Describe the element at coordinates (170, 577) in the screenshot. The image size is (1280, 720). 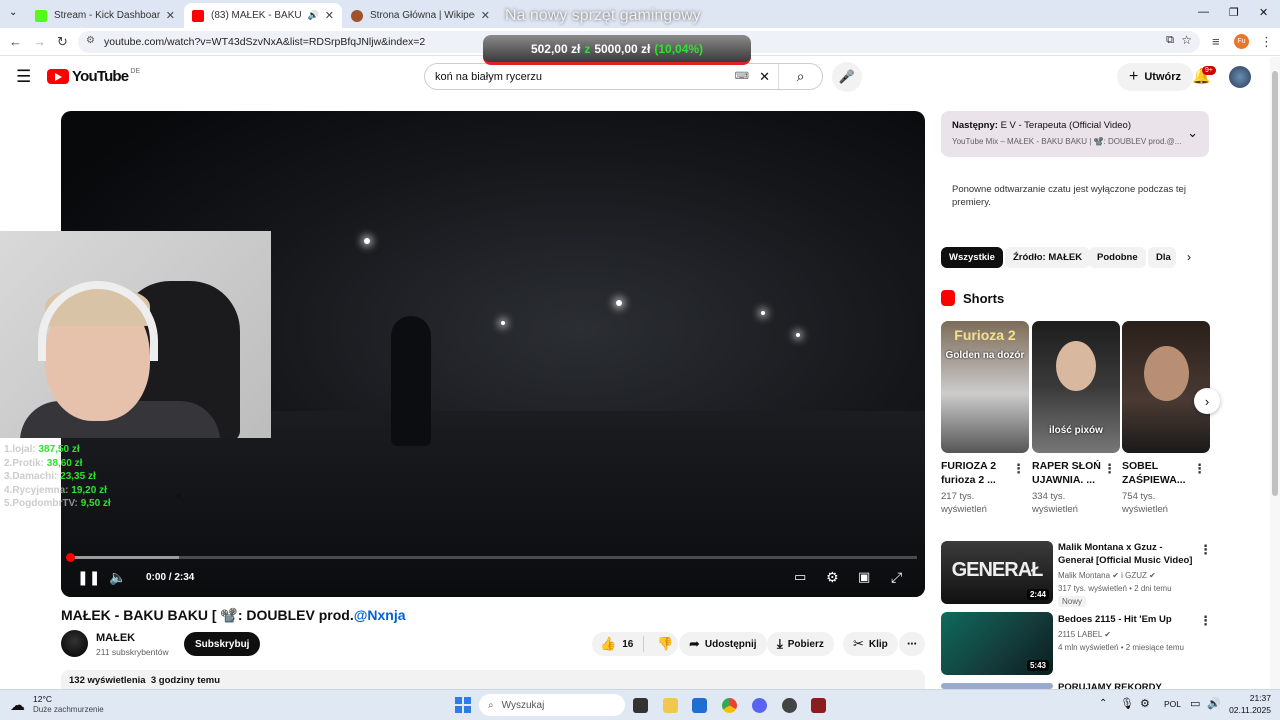
I see `time-display: 0:00 / 2:34` at that location.